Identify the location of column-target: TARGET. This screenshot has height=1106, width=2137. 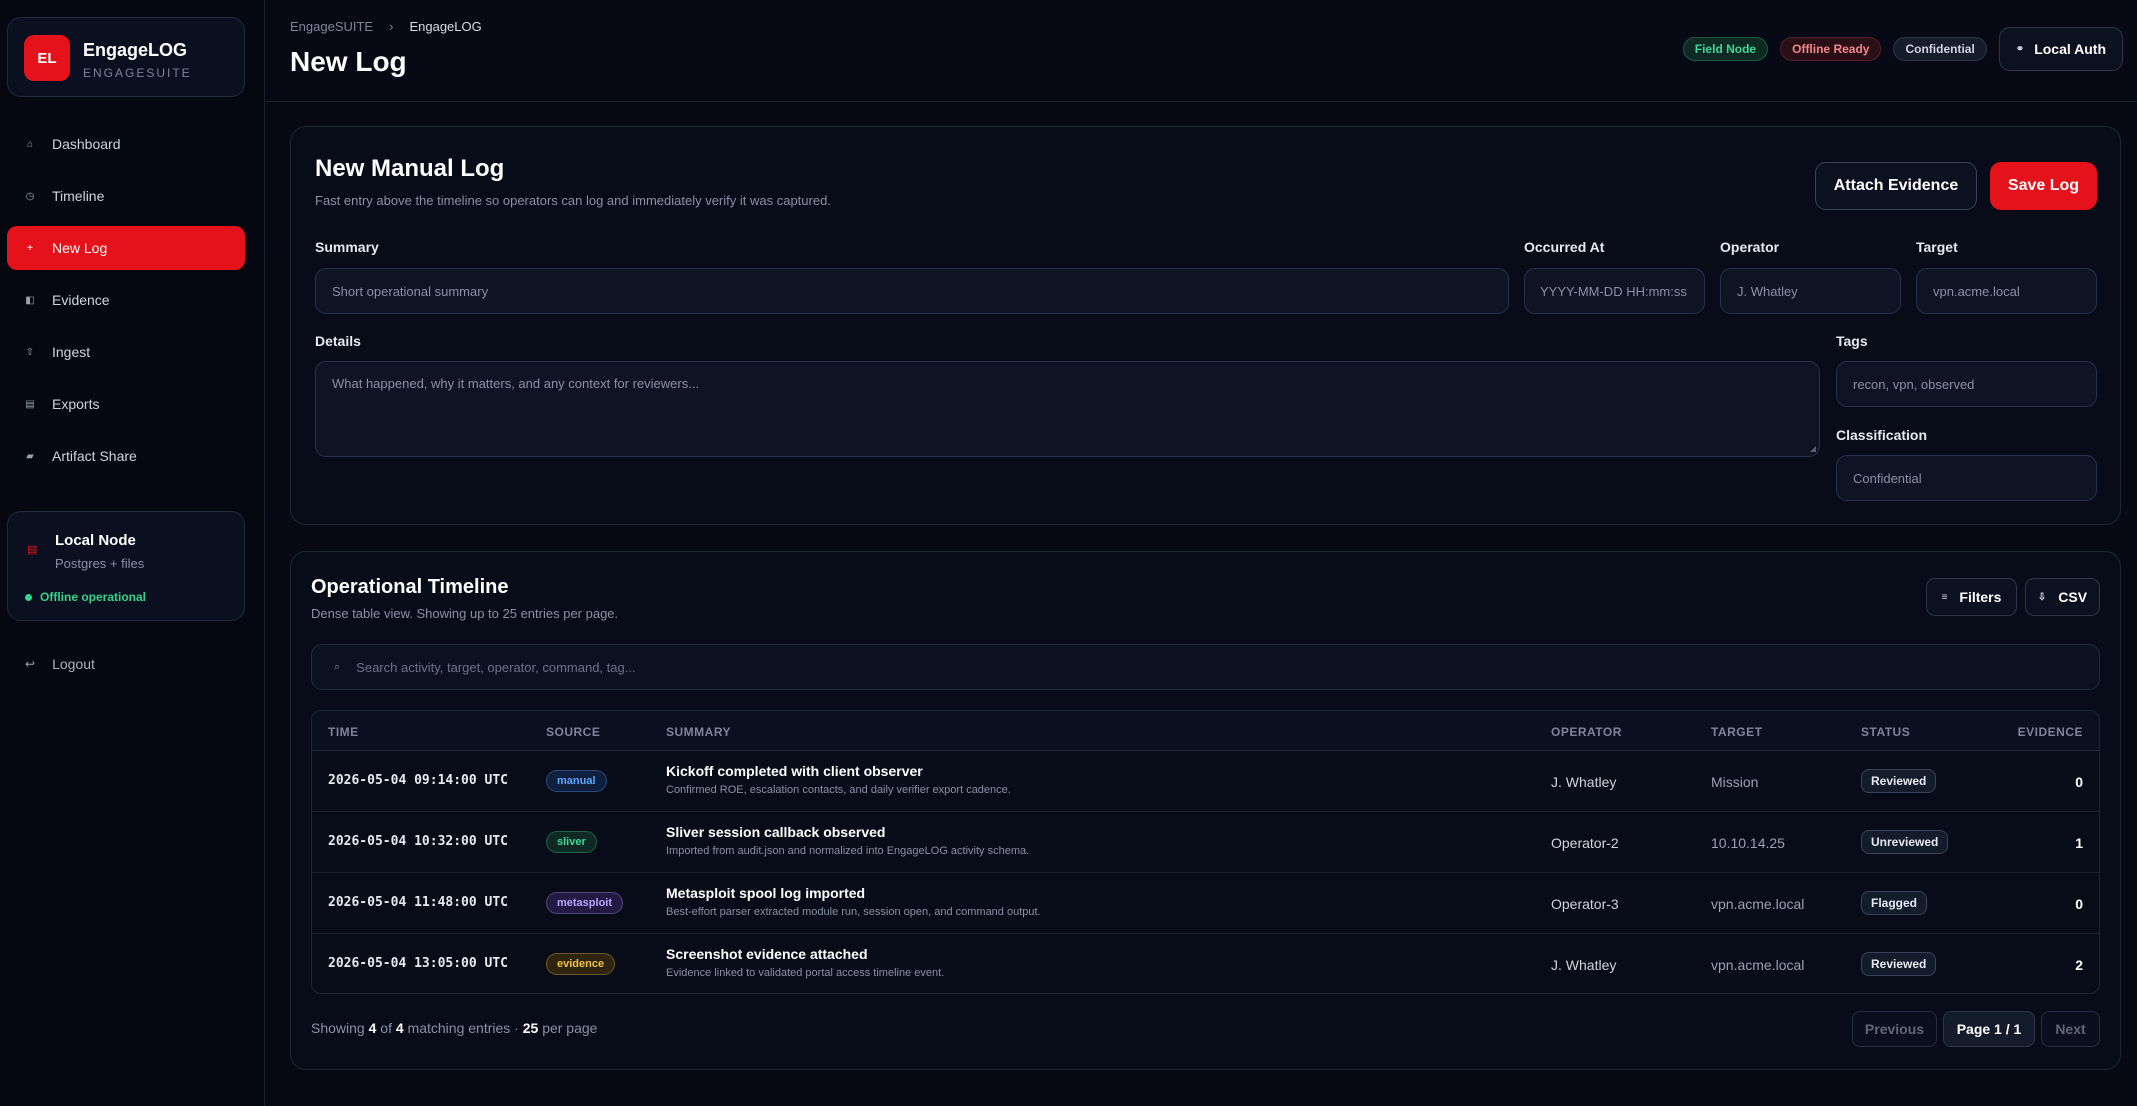
(1736, 732).